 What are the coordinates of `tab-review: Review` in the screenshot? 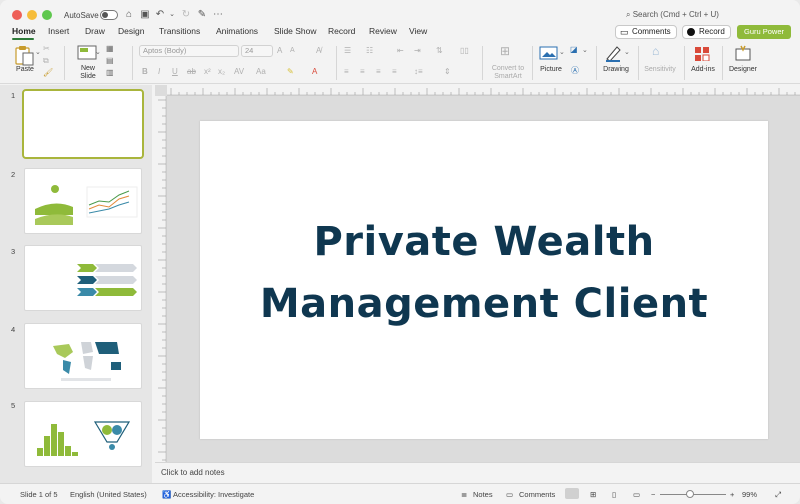 It's located at (383, 31).